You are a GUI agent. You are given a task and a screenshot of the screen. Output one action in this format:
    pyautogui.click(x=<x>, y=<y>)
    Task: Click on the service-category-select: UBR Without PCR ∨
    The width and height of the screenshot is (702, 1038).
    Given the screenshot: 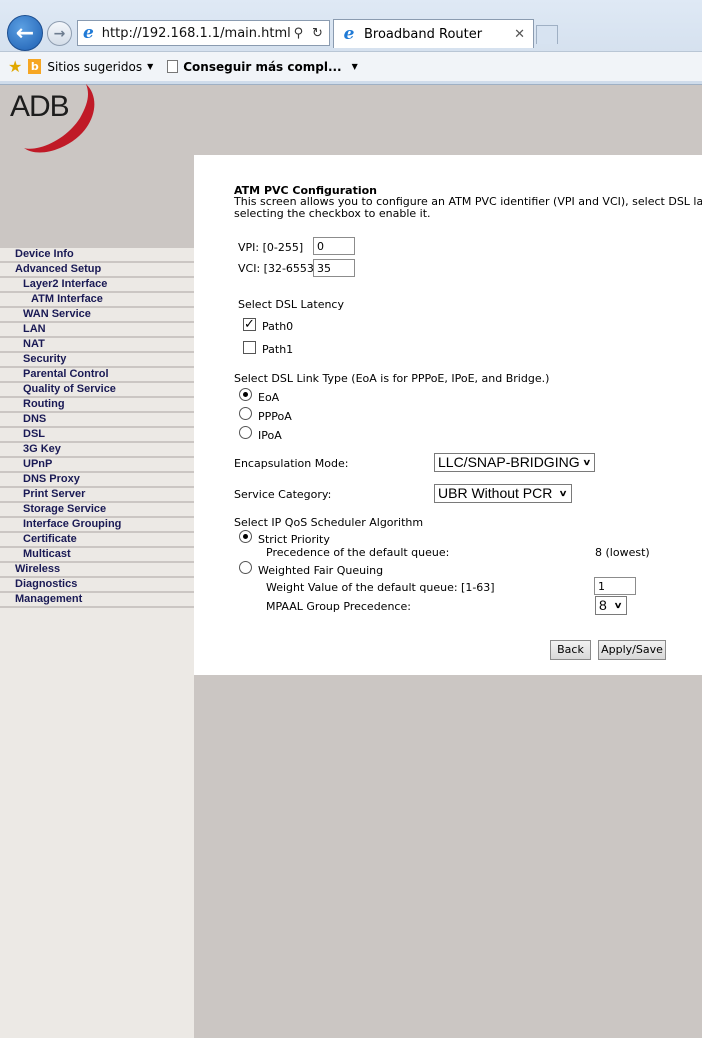 What is the action you would take?
    pyautogui.click(x=503, y=493)
    